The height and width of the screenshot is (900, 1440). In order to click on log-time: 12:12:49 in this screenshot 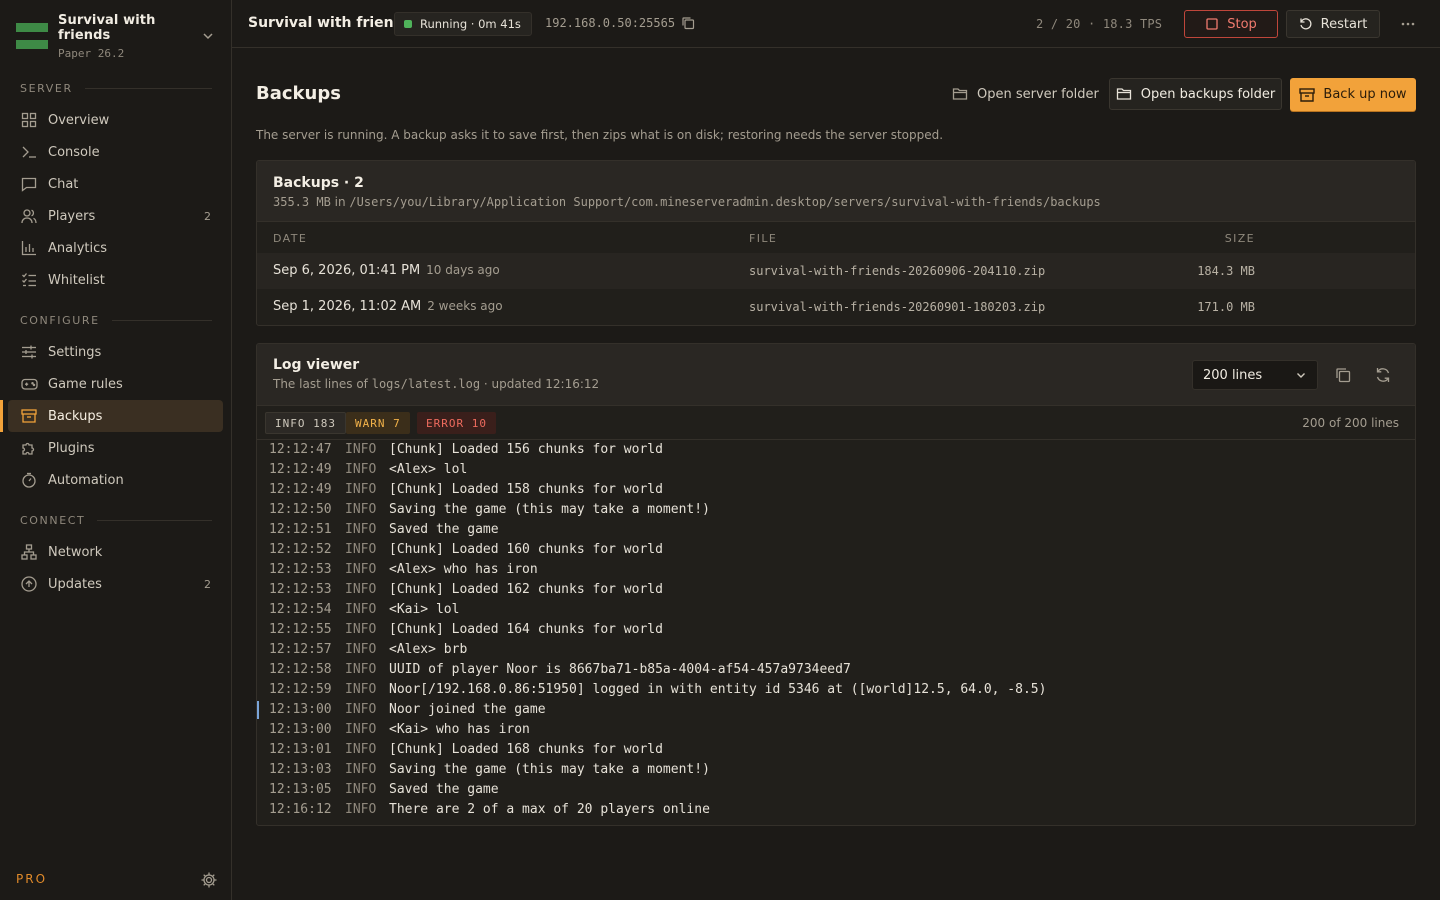, I will do `click(300, 469)`.